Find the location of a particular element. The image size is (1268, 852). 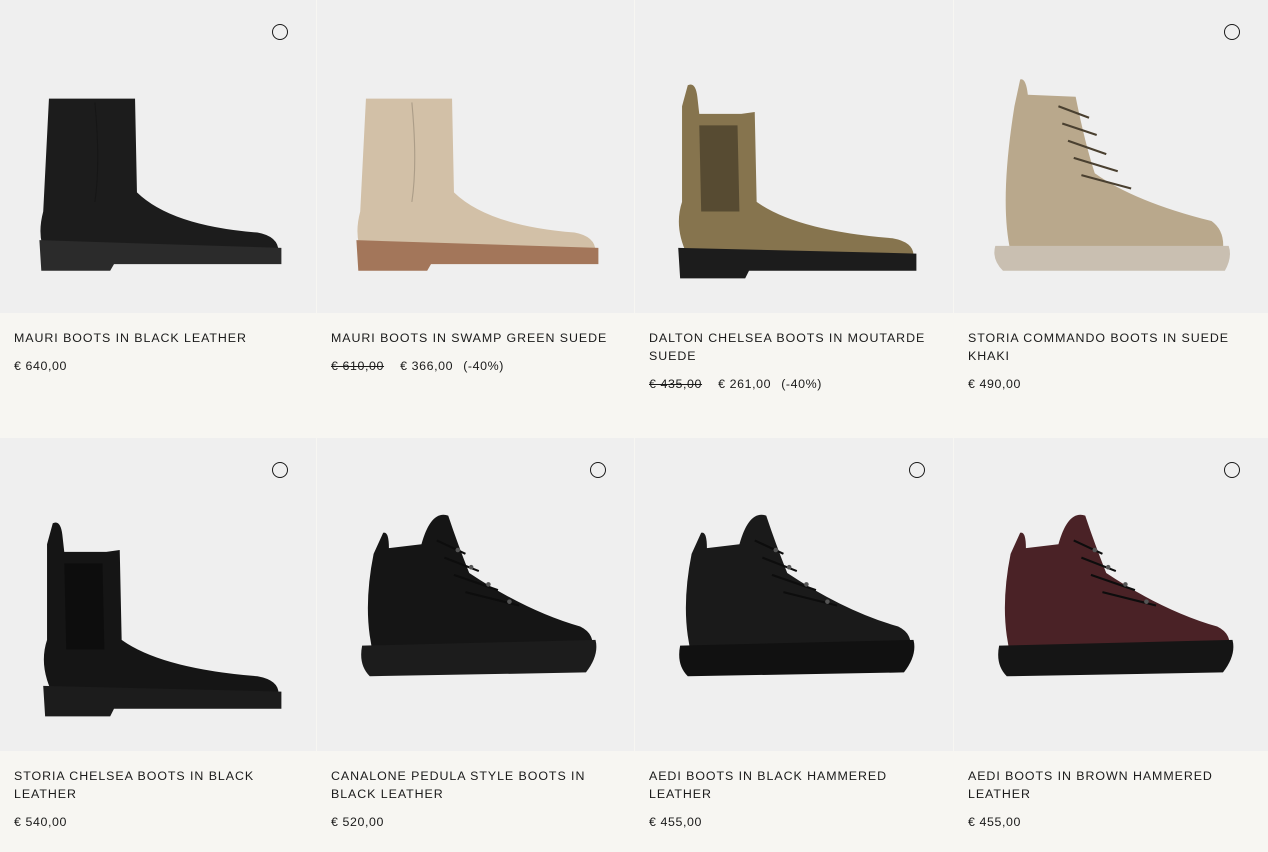

product-name: MAURI BOOTS IN SWAMP GREEN SUEDE is located at coordinates (475, 338).